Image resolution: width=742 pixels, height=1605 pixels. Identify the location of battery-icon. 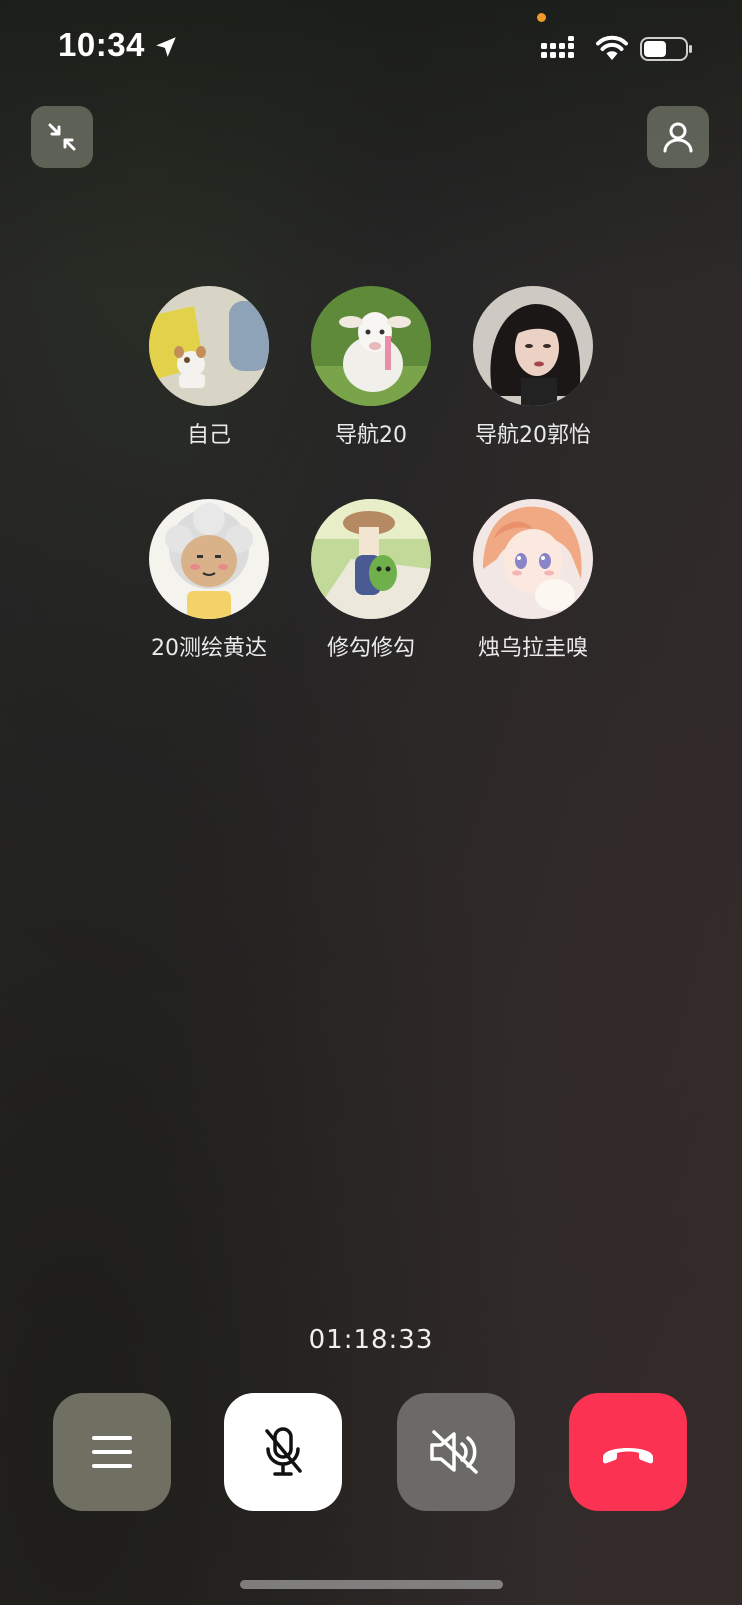
(666, 49).